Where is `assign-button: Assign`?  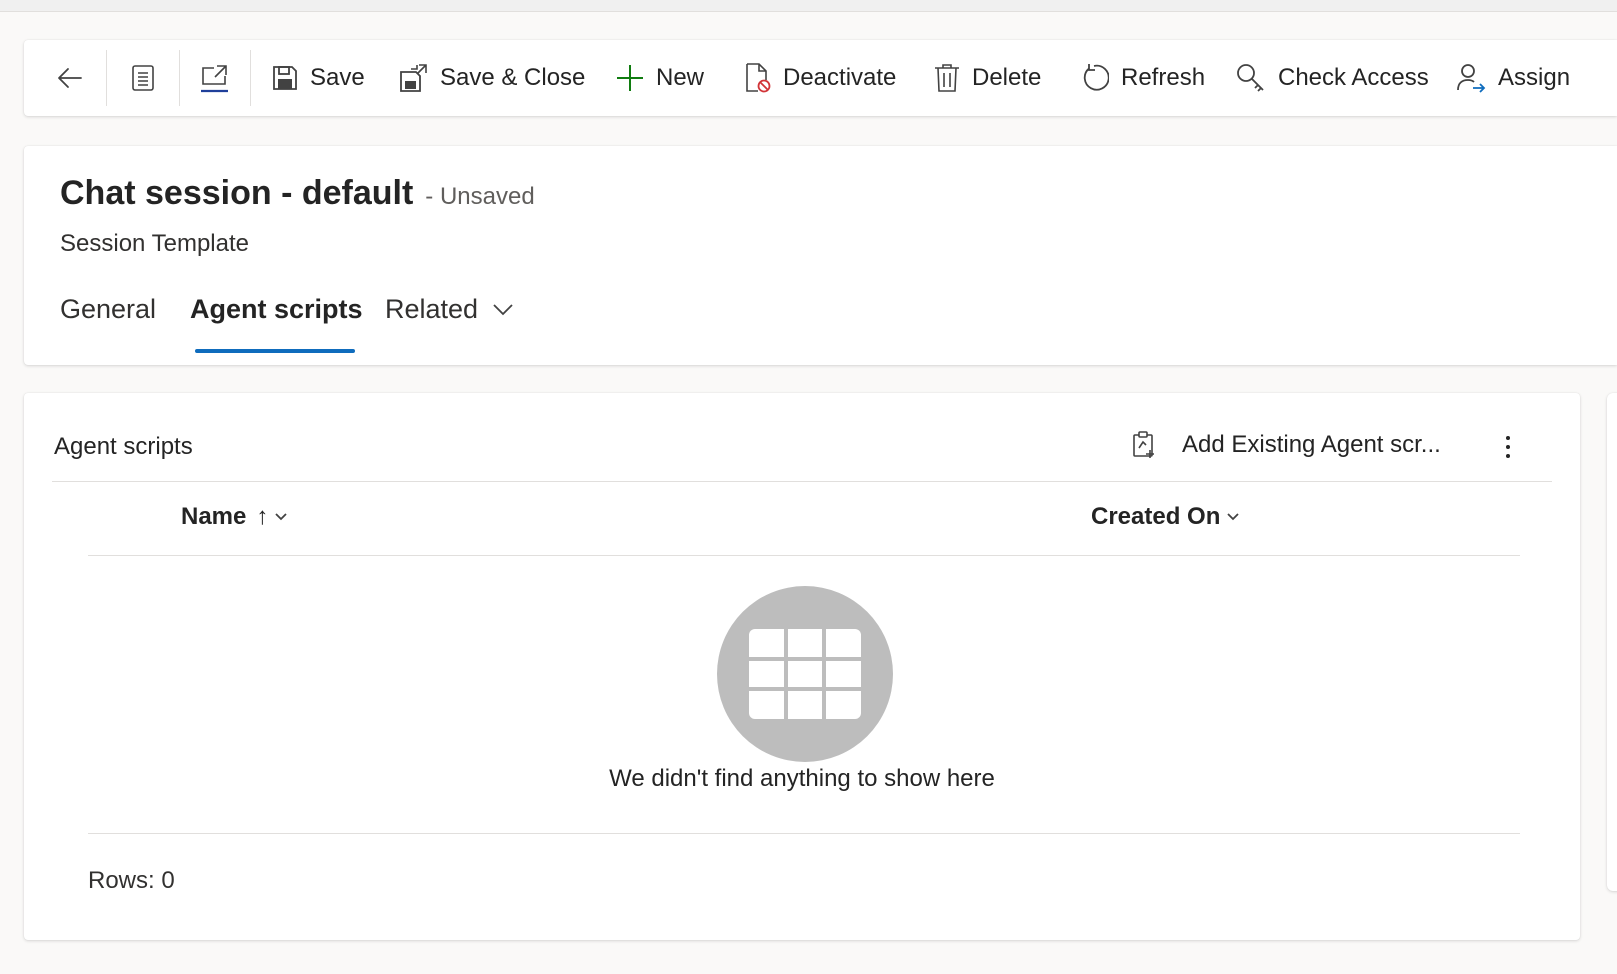 assign-button: Assign is located at coordinates (1513, 78).